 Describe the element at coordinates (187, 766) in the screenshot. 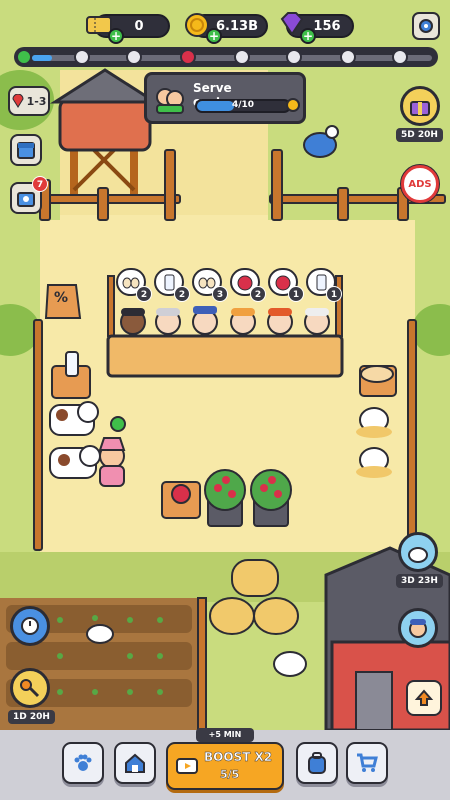

I see `tv-icon` at that location.